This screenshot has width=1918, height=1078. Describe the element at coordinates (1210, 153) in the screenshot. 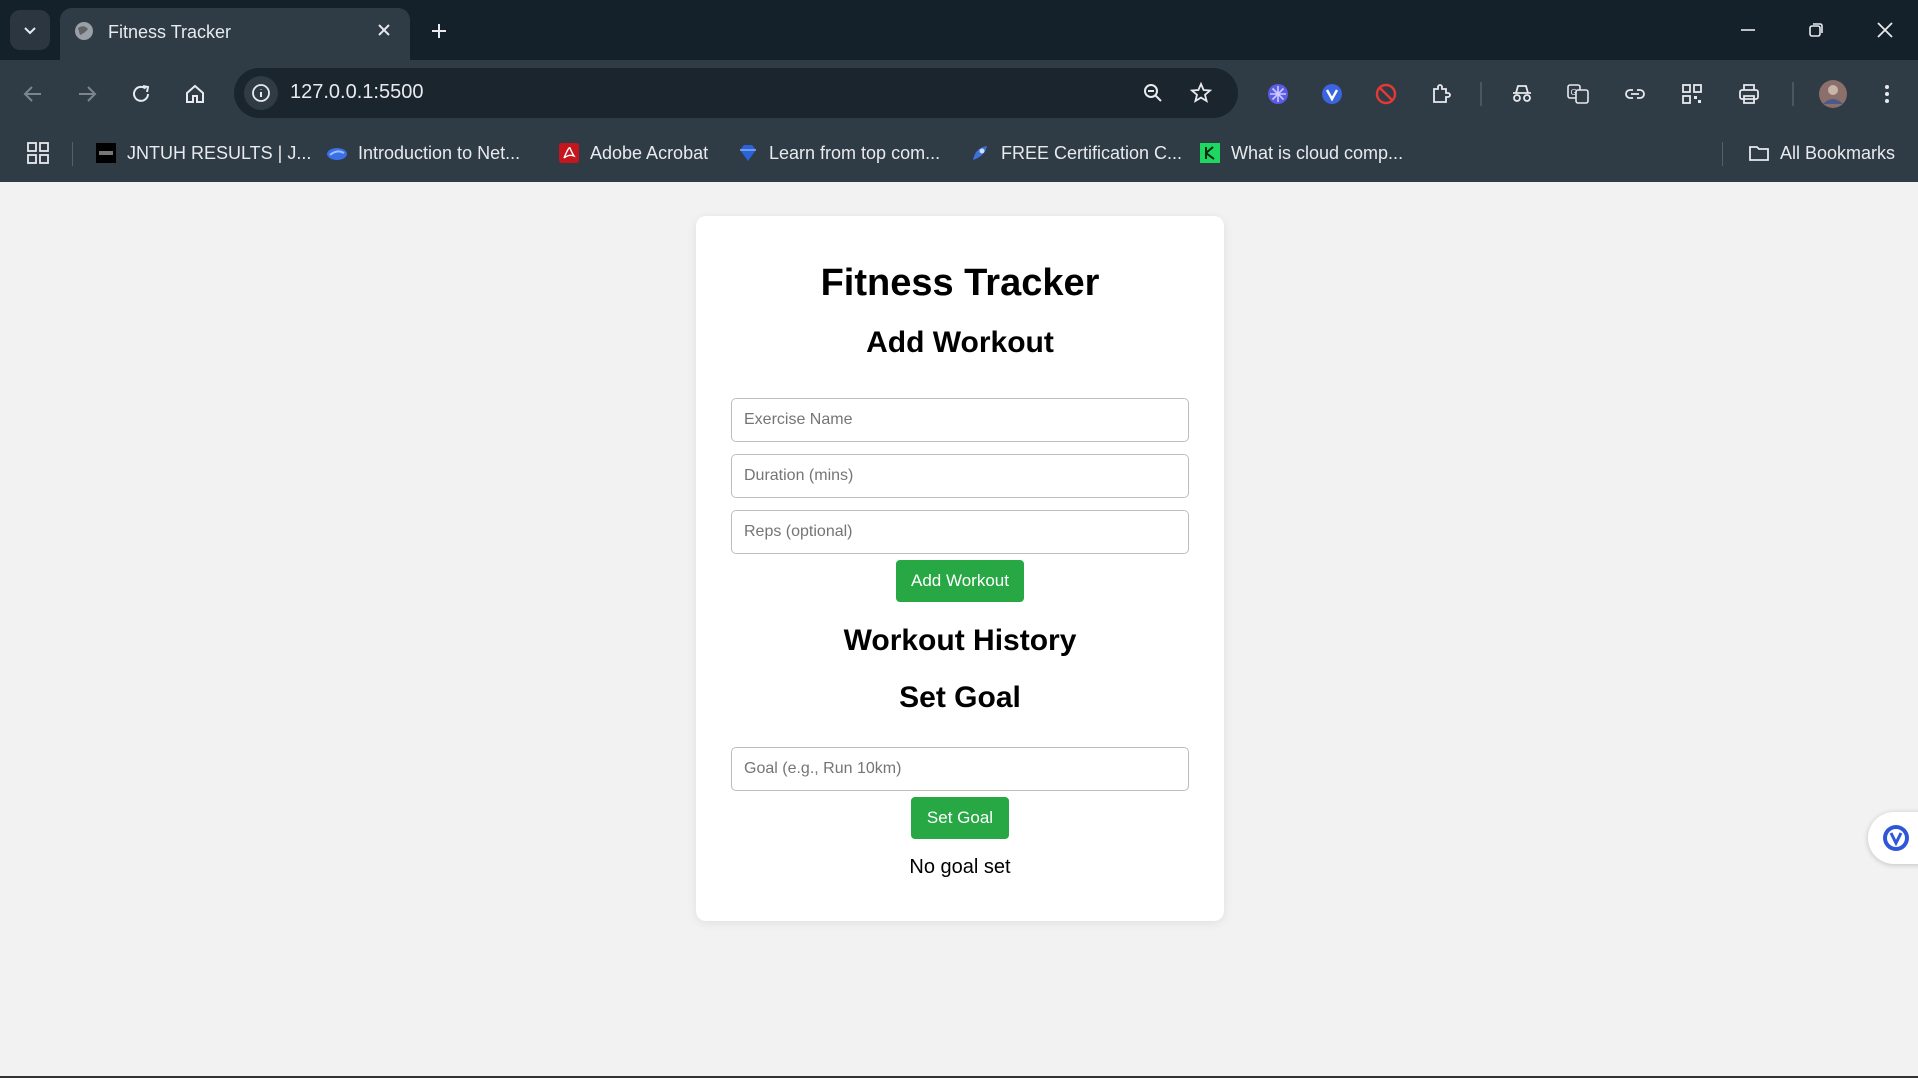

I see `green-logo-icon` at that location.